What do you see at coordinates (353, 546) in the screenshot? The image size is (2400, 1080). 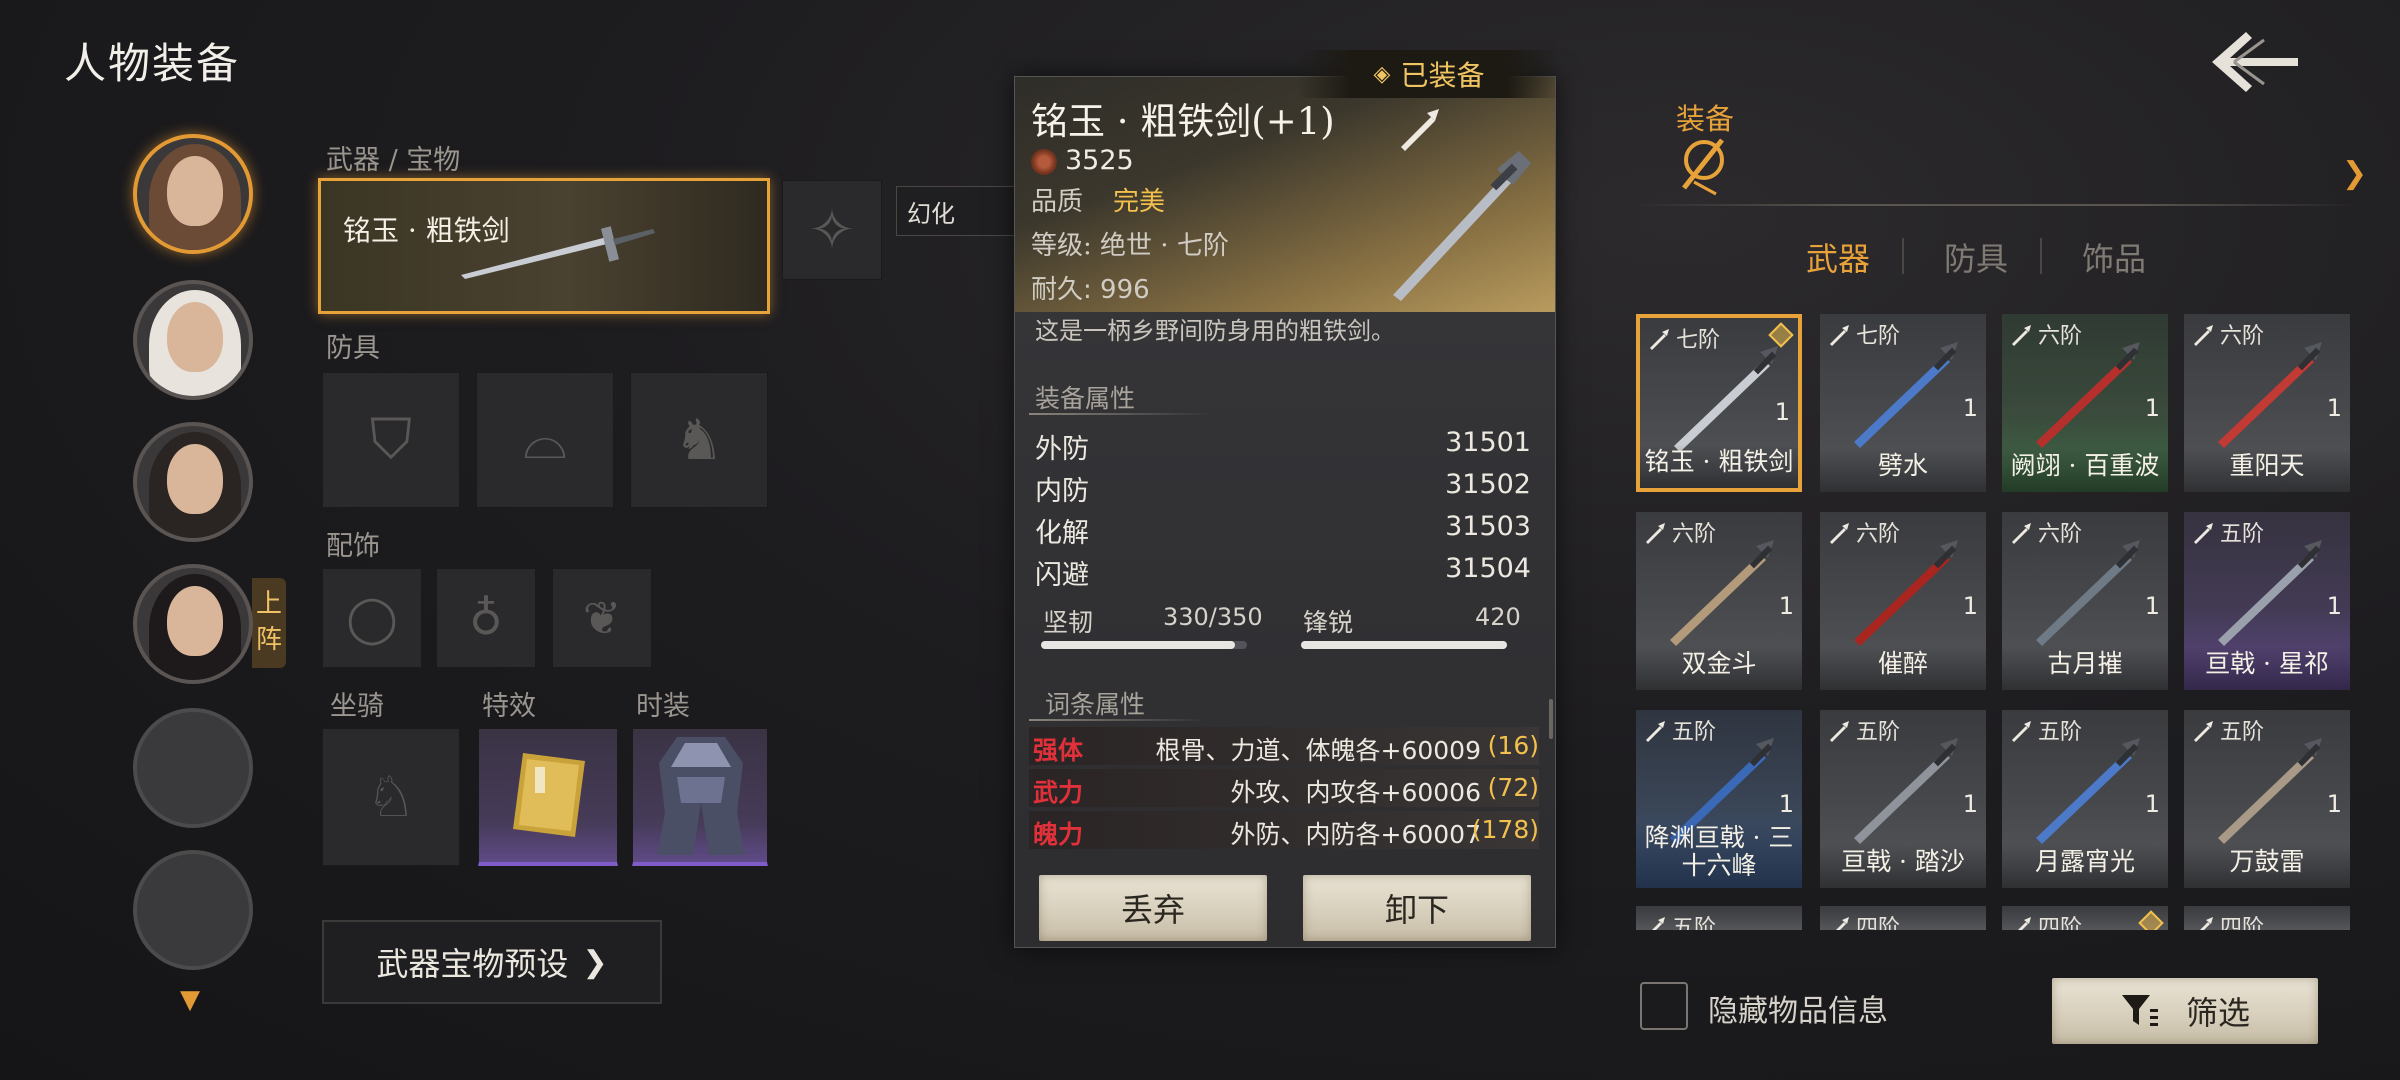 I see `accessory-section-label: 配饰` at bounding box center [353, 546].